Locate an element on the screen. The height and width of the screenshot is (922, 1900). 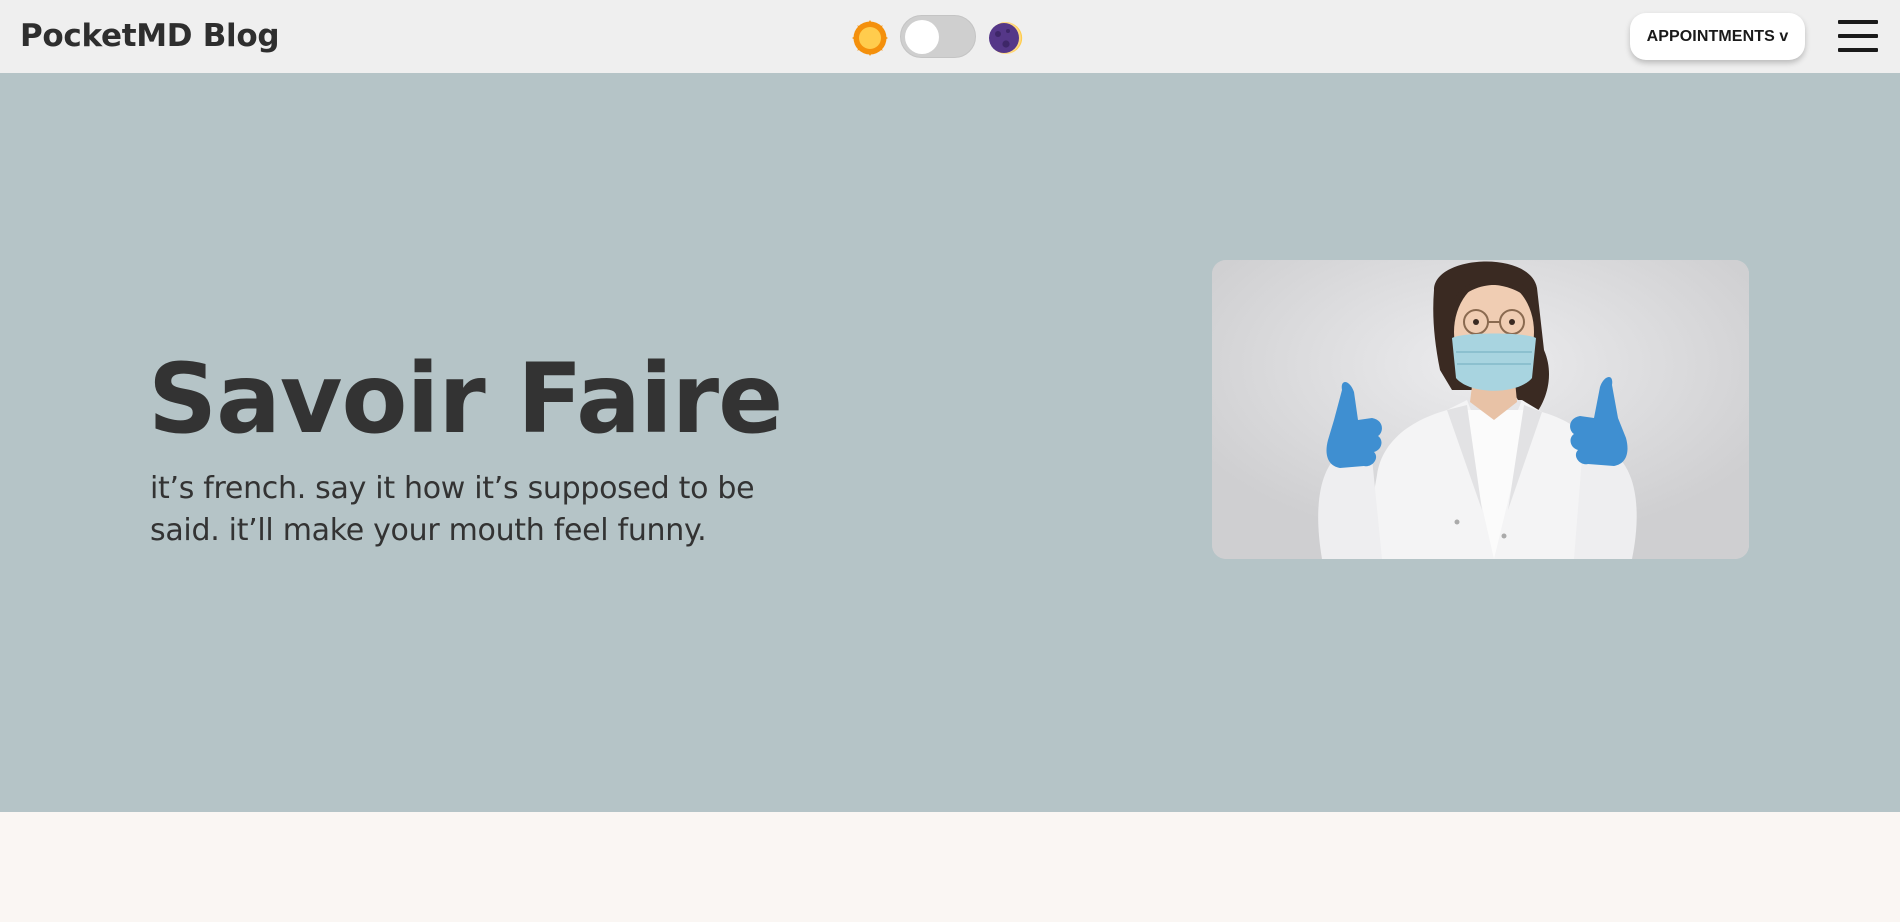
theme-toggle-group is located at coordinates (938, 37).